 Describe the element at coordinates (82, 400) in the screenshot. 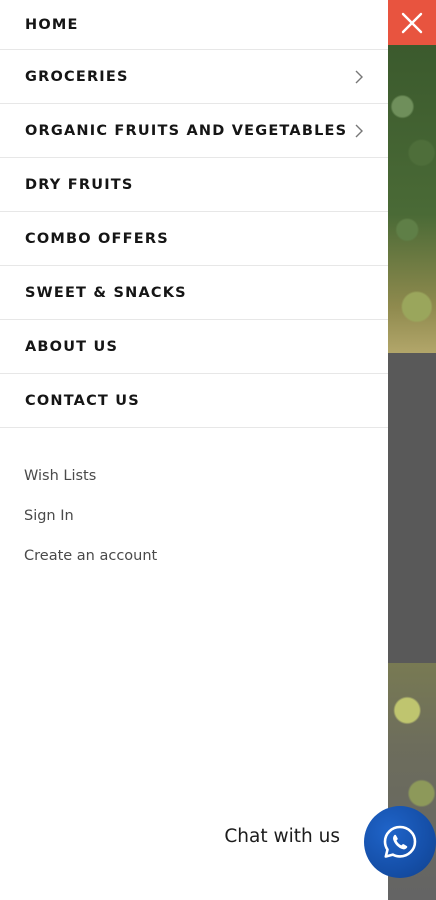

I see `menu-item-label: CONTACT US` at that location.